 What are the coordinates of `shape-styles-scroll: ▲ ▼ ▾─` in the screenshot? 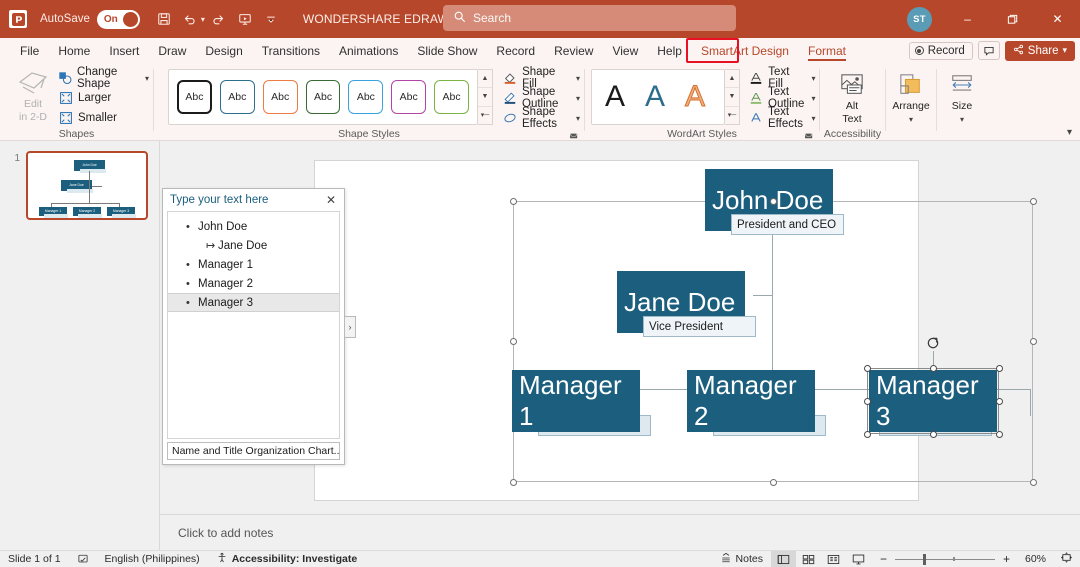 It's located at (485, 97).